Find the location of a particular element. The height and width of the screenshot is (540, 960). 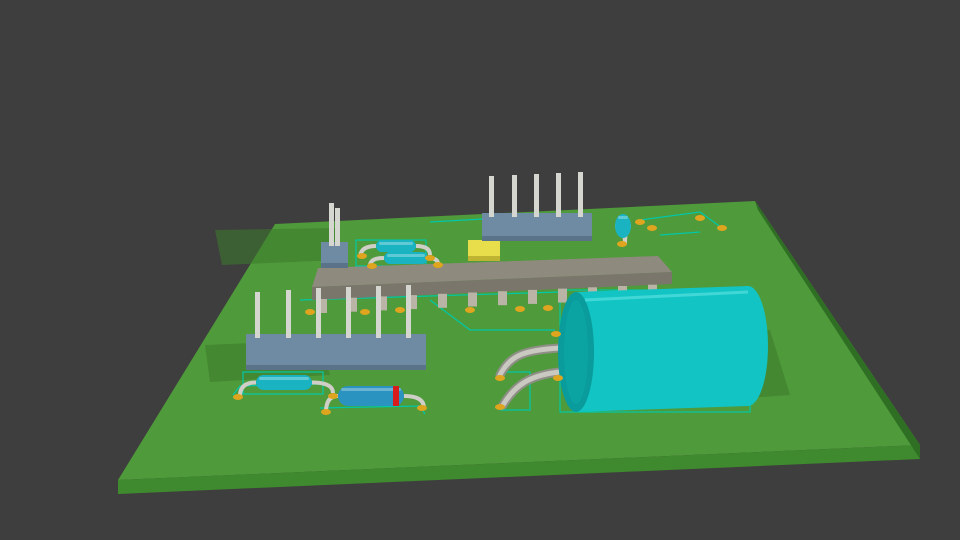

electrolytic-capacitor is located at coordinates (663, 349).